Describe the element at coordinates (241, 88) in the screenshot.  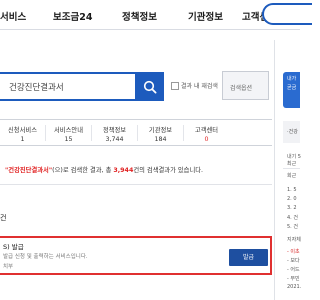
I see `search-options-label: 검색옵션` at that location.